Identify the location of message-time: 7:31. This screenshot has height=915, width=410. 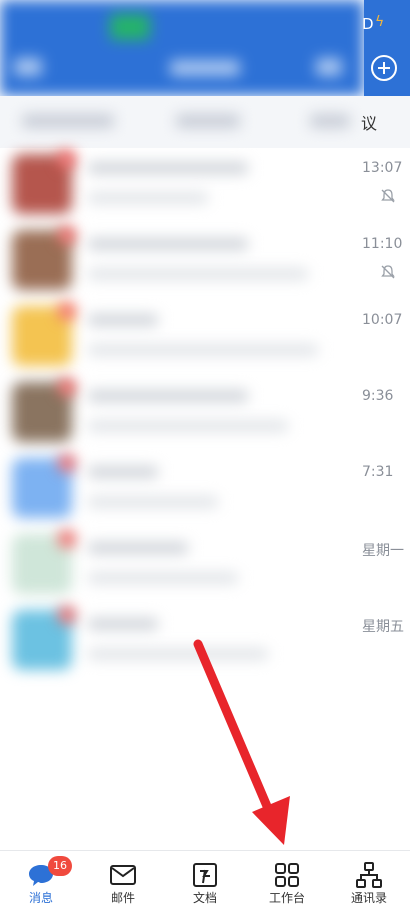
(378, 472).